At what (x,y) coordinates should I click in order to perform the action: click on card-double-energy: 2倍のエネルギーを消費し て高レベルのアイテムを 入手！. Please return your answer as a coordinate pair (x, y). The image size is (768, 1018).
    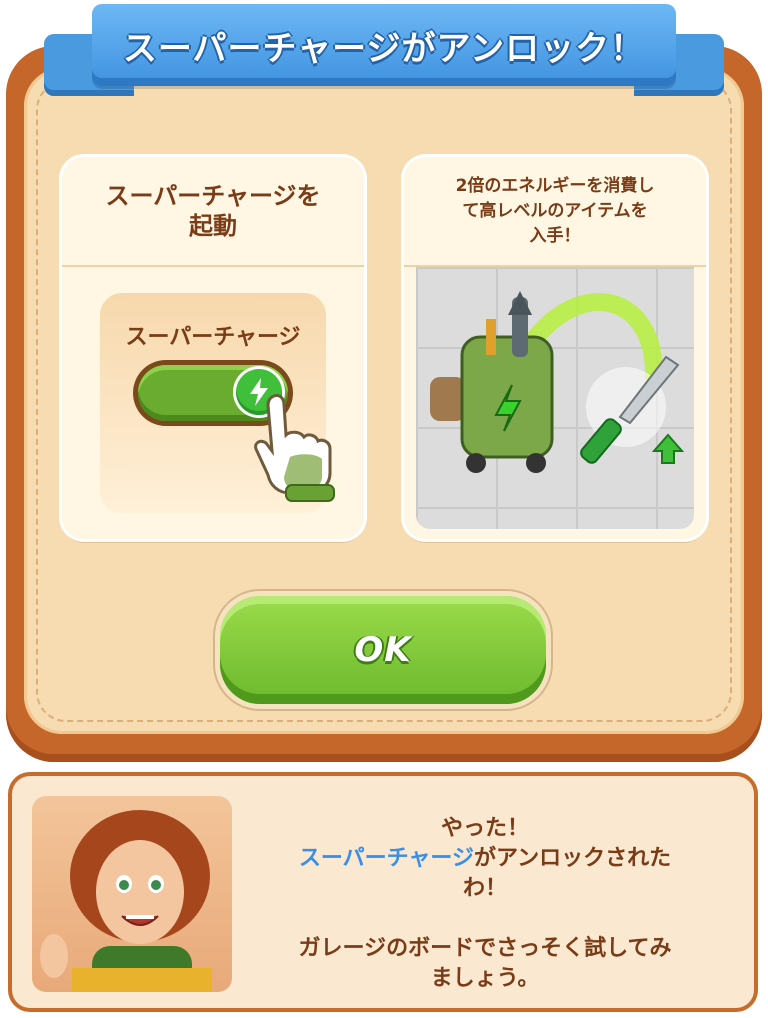
    Looking at the image, I should click on (555, 348).